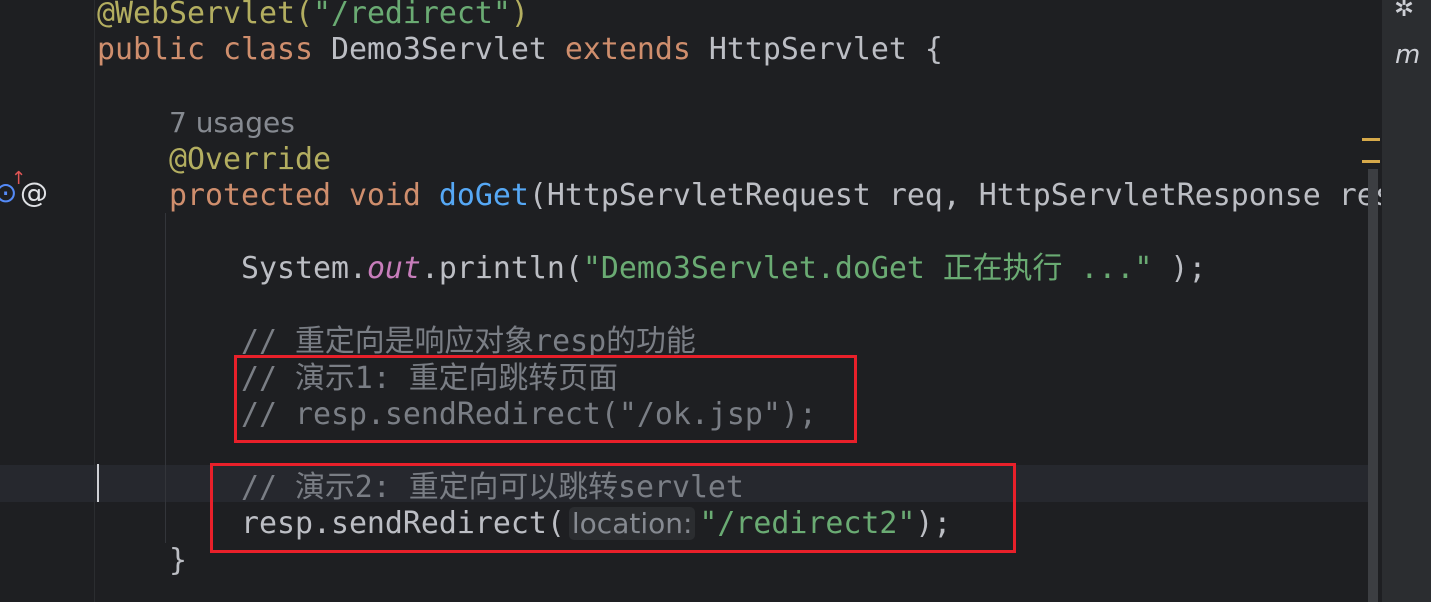  What do you see at coordinates (468, 342) in the screenshot?
I see `code-token: // 重定向是响应对象resp的功能` at bounding box center [468, 342].